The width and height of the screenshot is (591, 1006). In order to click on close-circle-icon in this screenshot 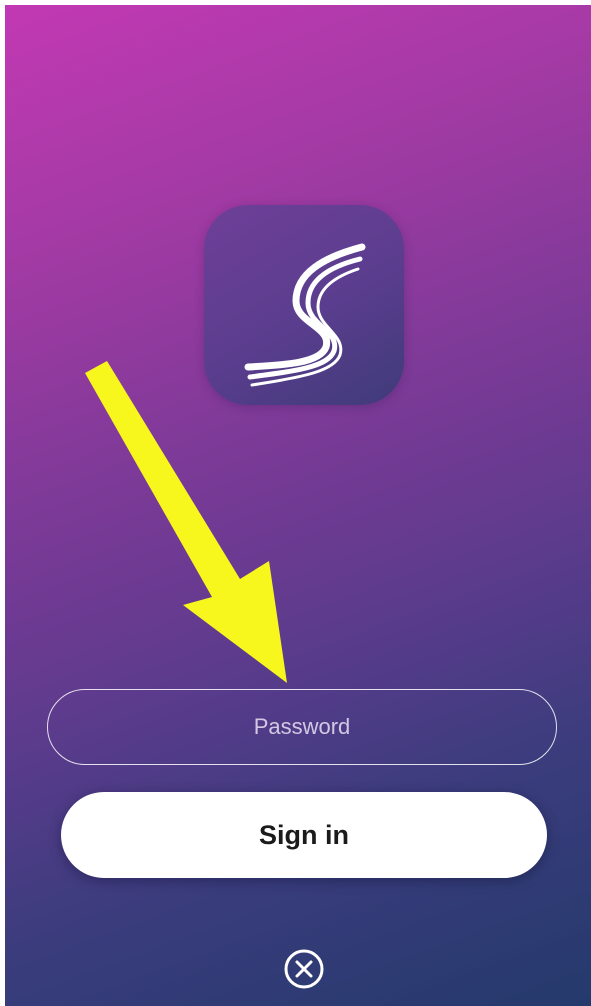, I will do `click(304, 969)`.